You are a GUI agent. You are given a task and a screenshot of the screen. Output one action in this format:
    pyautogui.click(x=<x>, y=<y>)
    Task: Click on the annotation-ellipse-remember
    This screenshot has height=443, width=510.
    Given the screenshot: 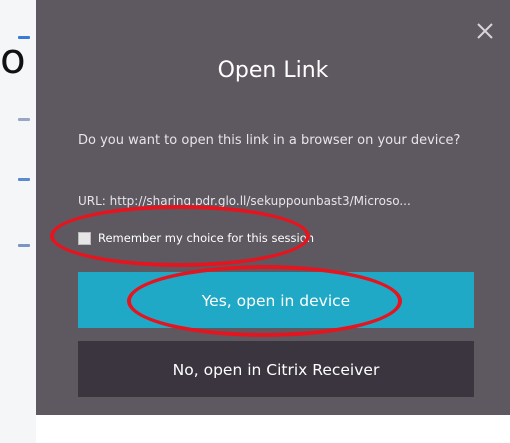 What is the action you would take?
    pyautogui.click(x=180, y=236)
    